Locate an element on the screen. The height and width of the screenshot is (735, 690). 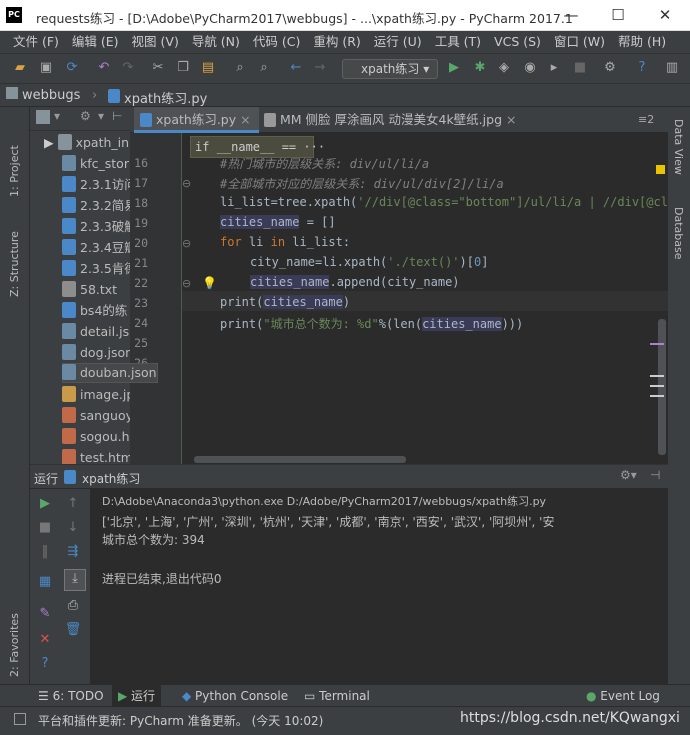
menu-window: 窗口 (W) is located at coordinates (579, 42).